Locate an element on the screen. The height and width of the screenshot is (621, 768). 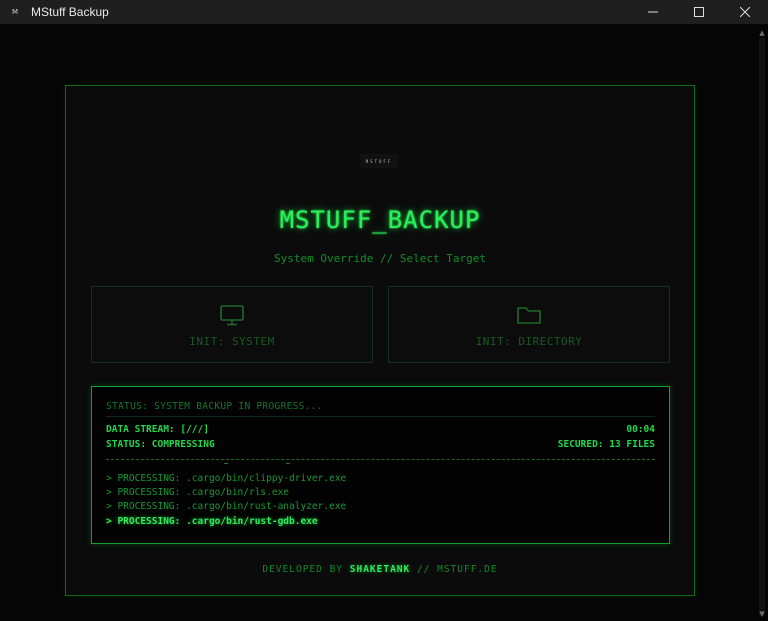
divider is located at coordinates (380, 416).